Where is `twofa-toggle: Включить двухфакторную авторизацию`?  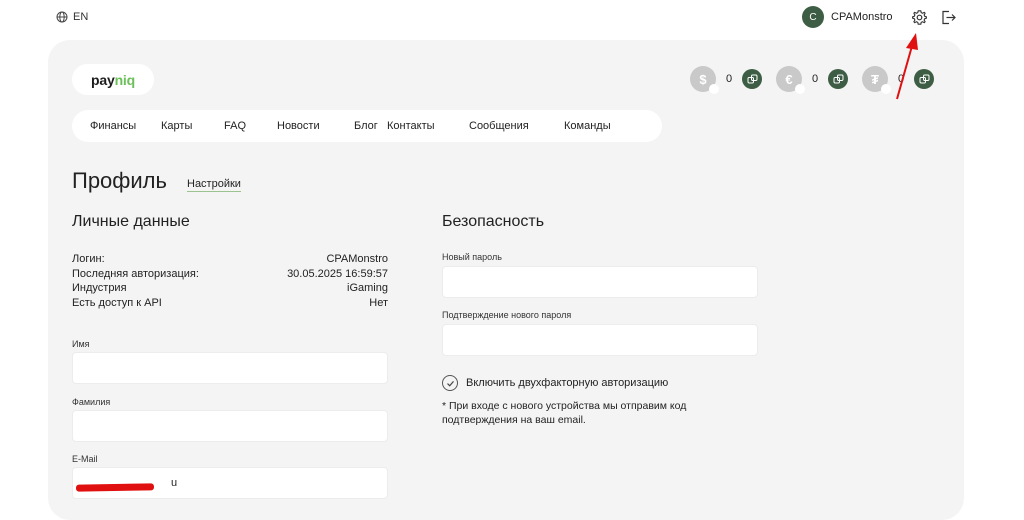 twofa-toggle: Включить двухфакторную авторизацию is located at coordinates (555, 383).